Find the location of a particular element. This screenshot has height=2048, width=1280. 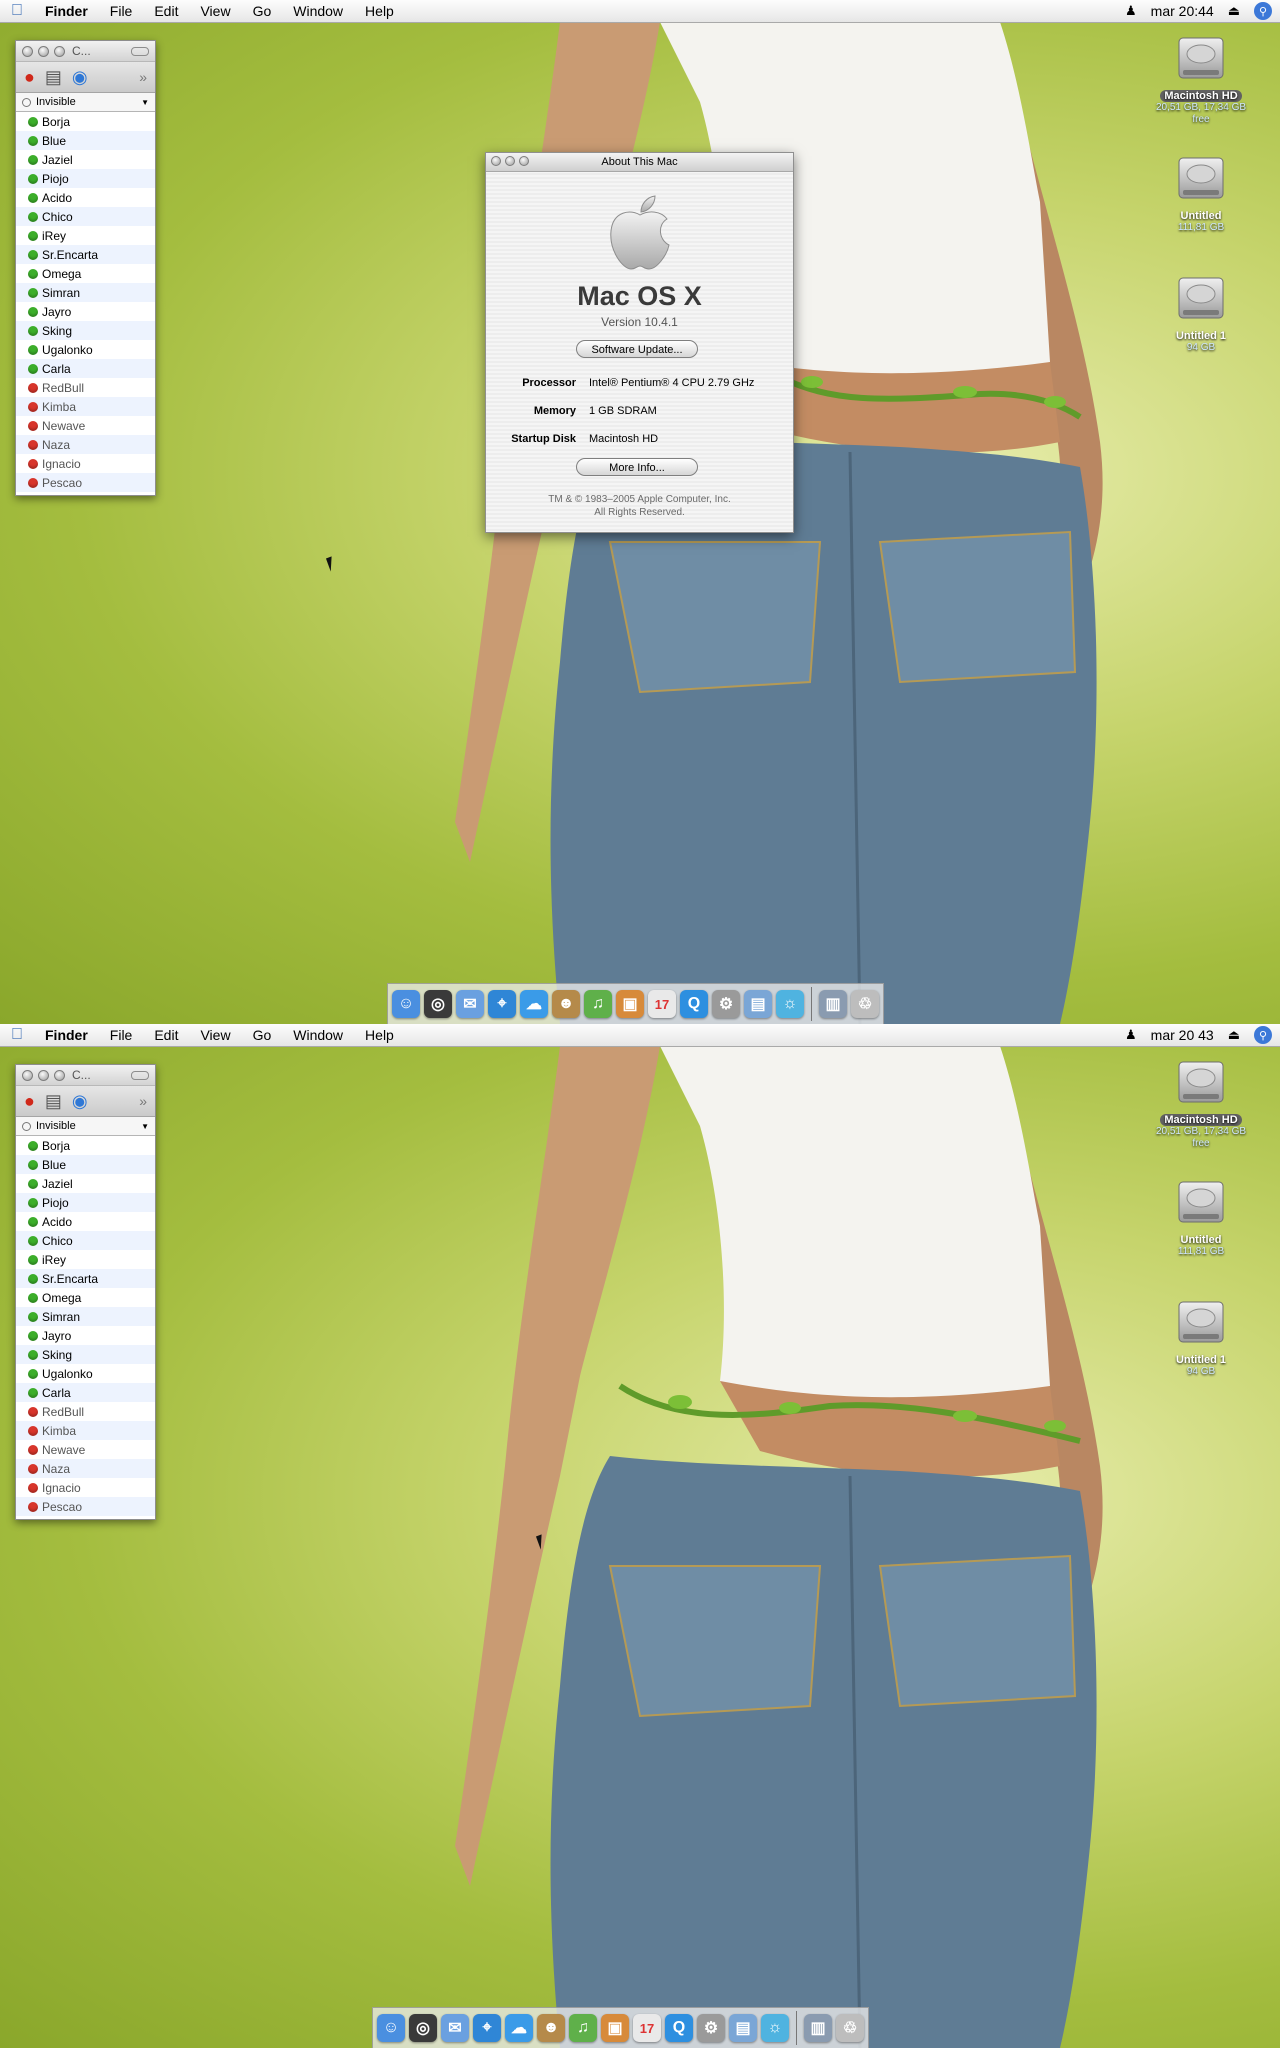

buddy-row: Carla is located at coordinates (85, 1392).